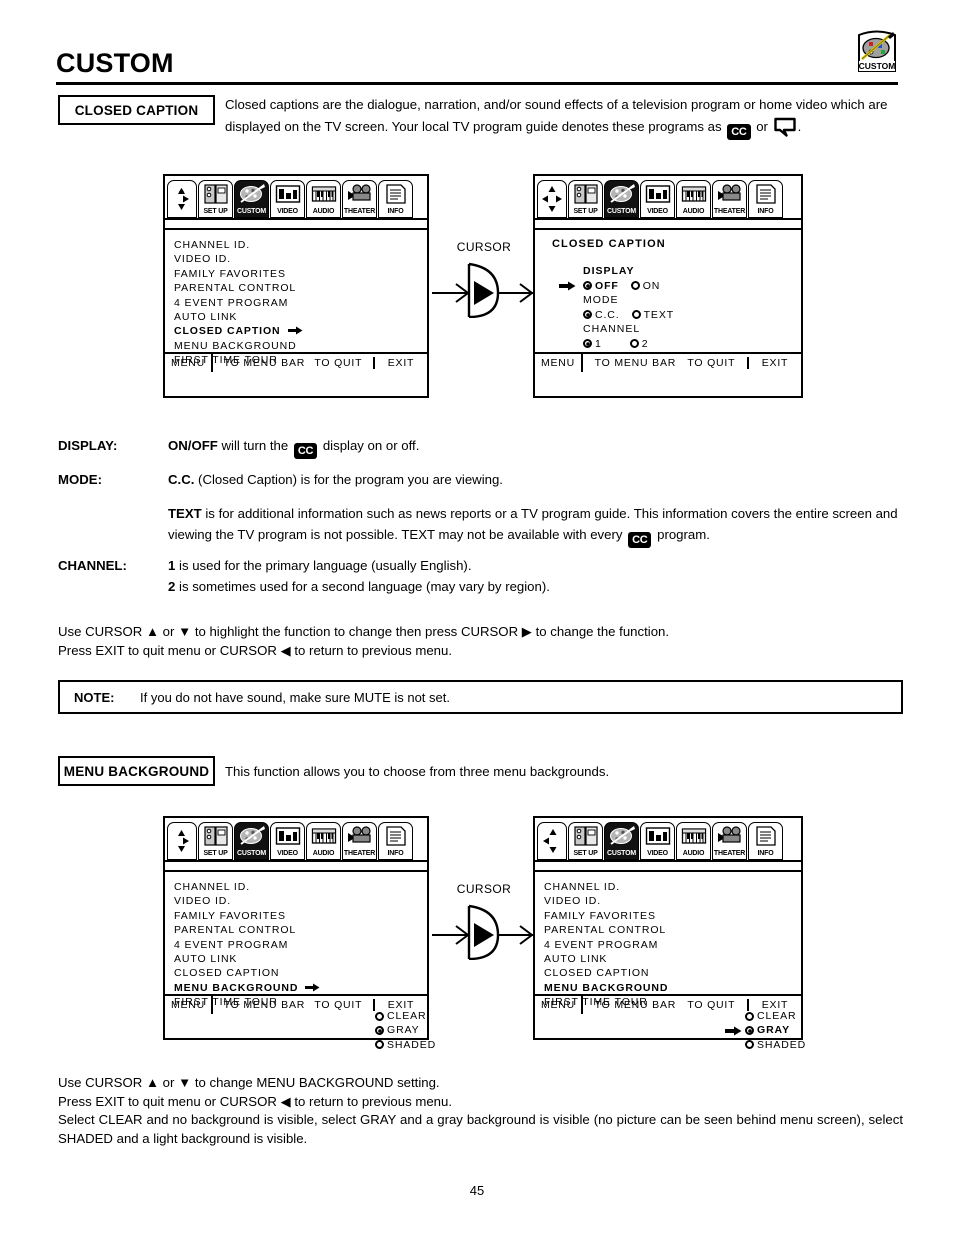 The height and width of the screenshot is (1235, 954). I want to click on cc-icon: CC, so click(640, 540).